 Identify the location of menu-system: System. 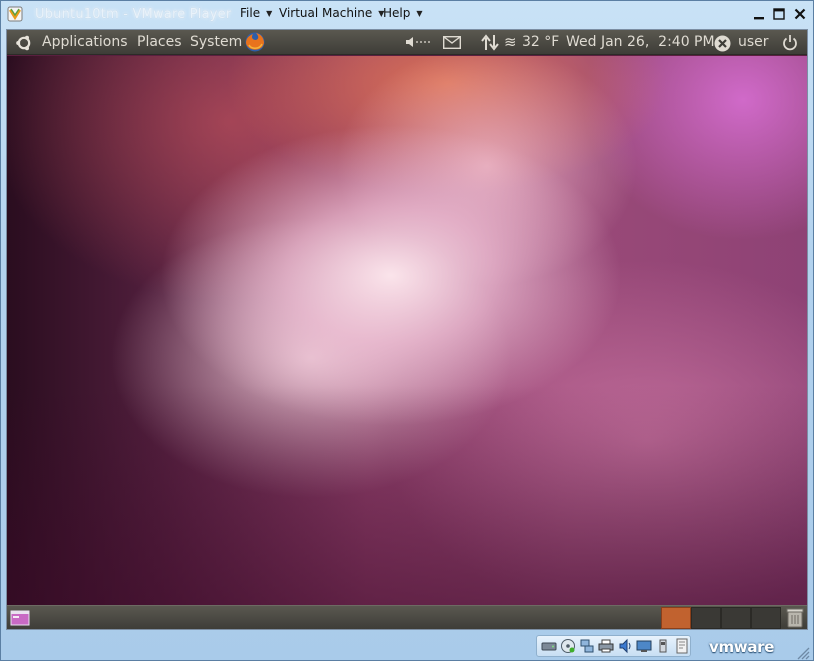
(216, 42).